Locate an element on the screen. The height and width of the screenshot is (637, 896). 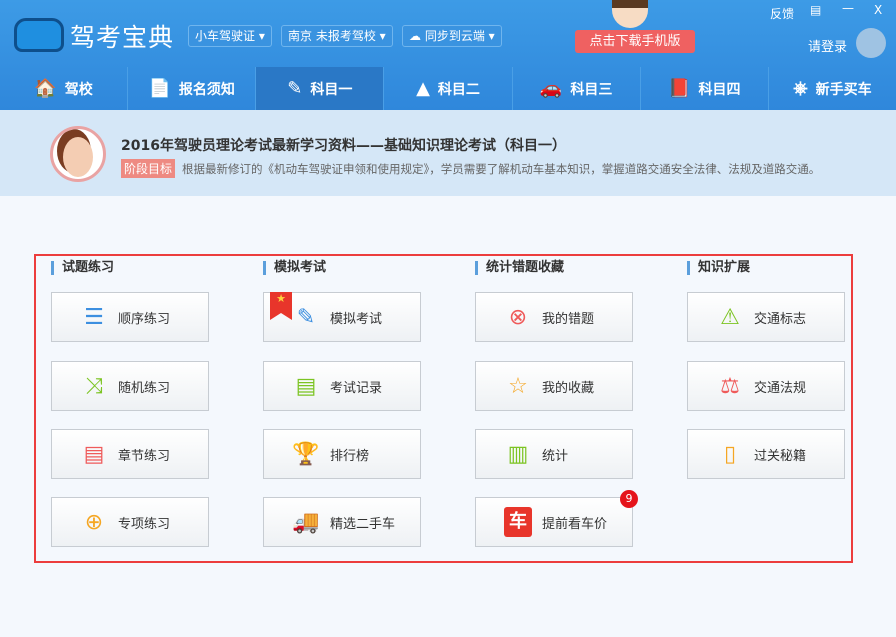
feature-button: 🚚 精选二手车 is located at coordinates (342, 522).